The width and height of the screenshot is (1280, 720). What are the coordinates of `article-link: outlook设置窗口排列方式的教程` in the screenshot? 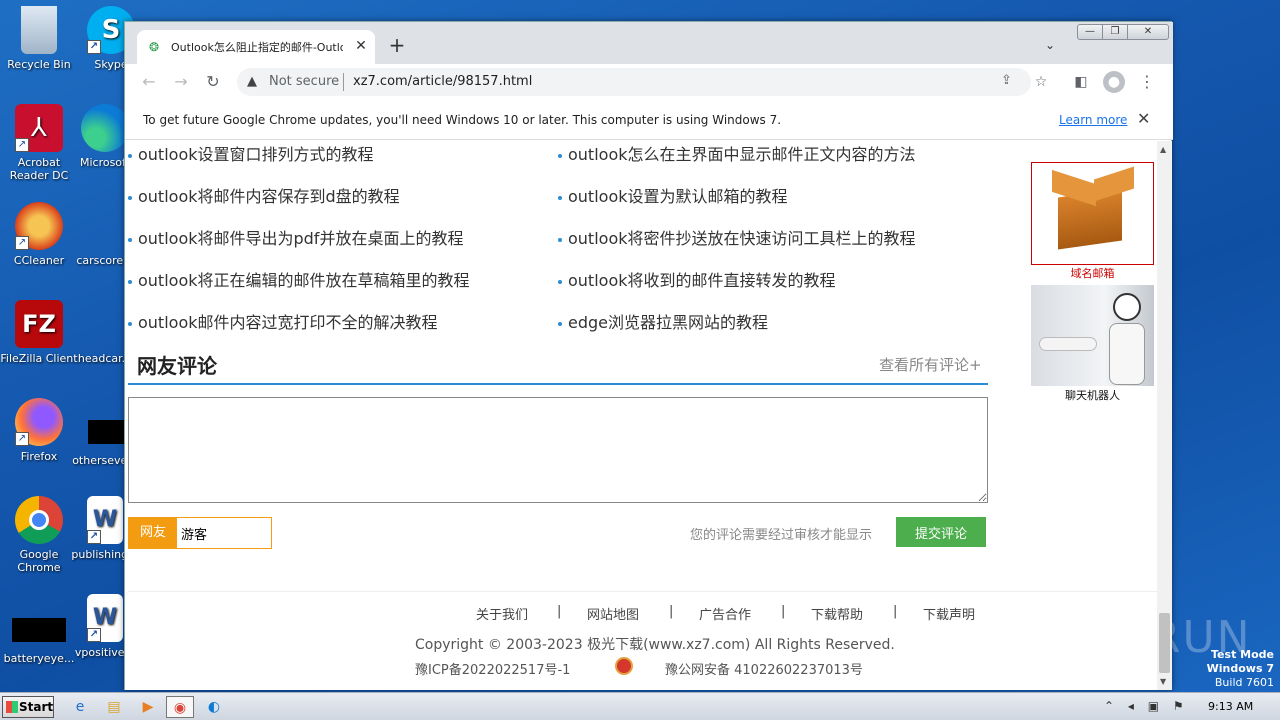 It's located at (251, 153).